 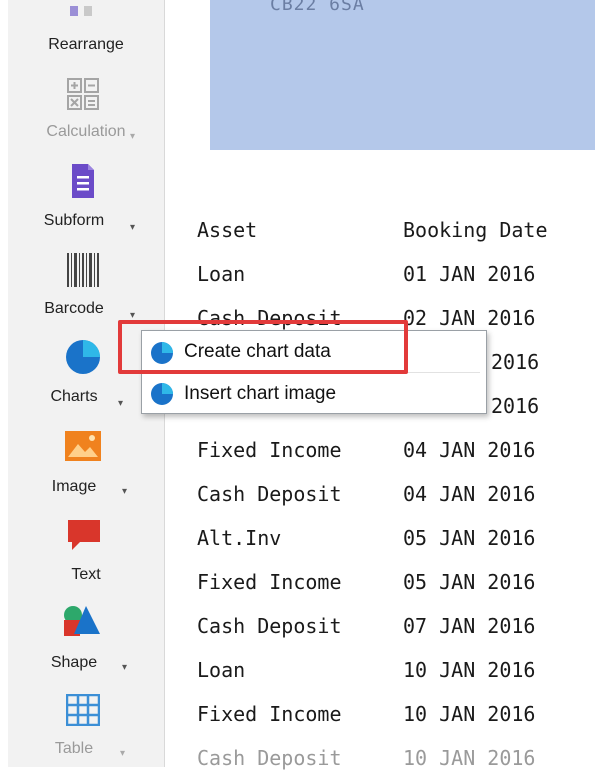 What do you see at coordinates (86, 728) in the screenshot?
I see `table-button: Table ▾` at bounding box center [86, 728].